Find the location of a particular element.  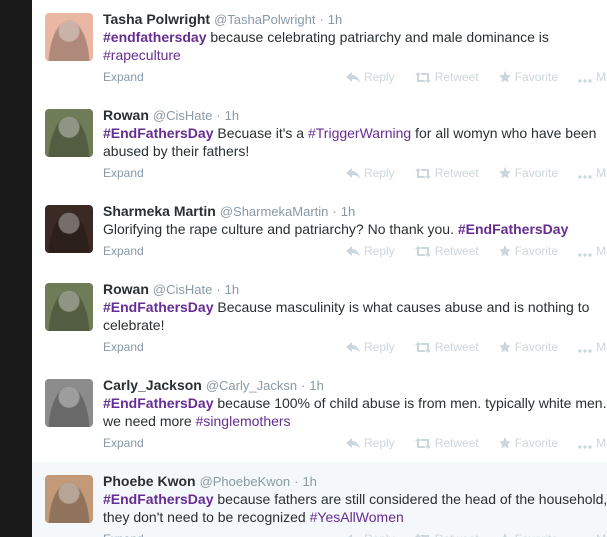

hashtag-link: #TriggerWarning is located at coordinates (359, 133).